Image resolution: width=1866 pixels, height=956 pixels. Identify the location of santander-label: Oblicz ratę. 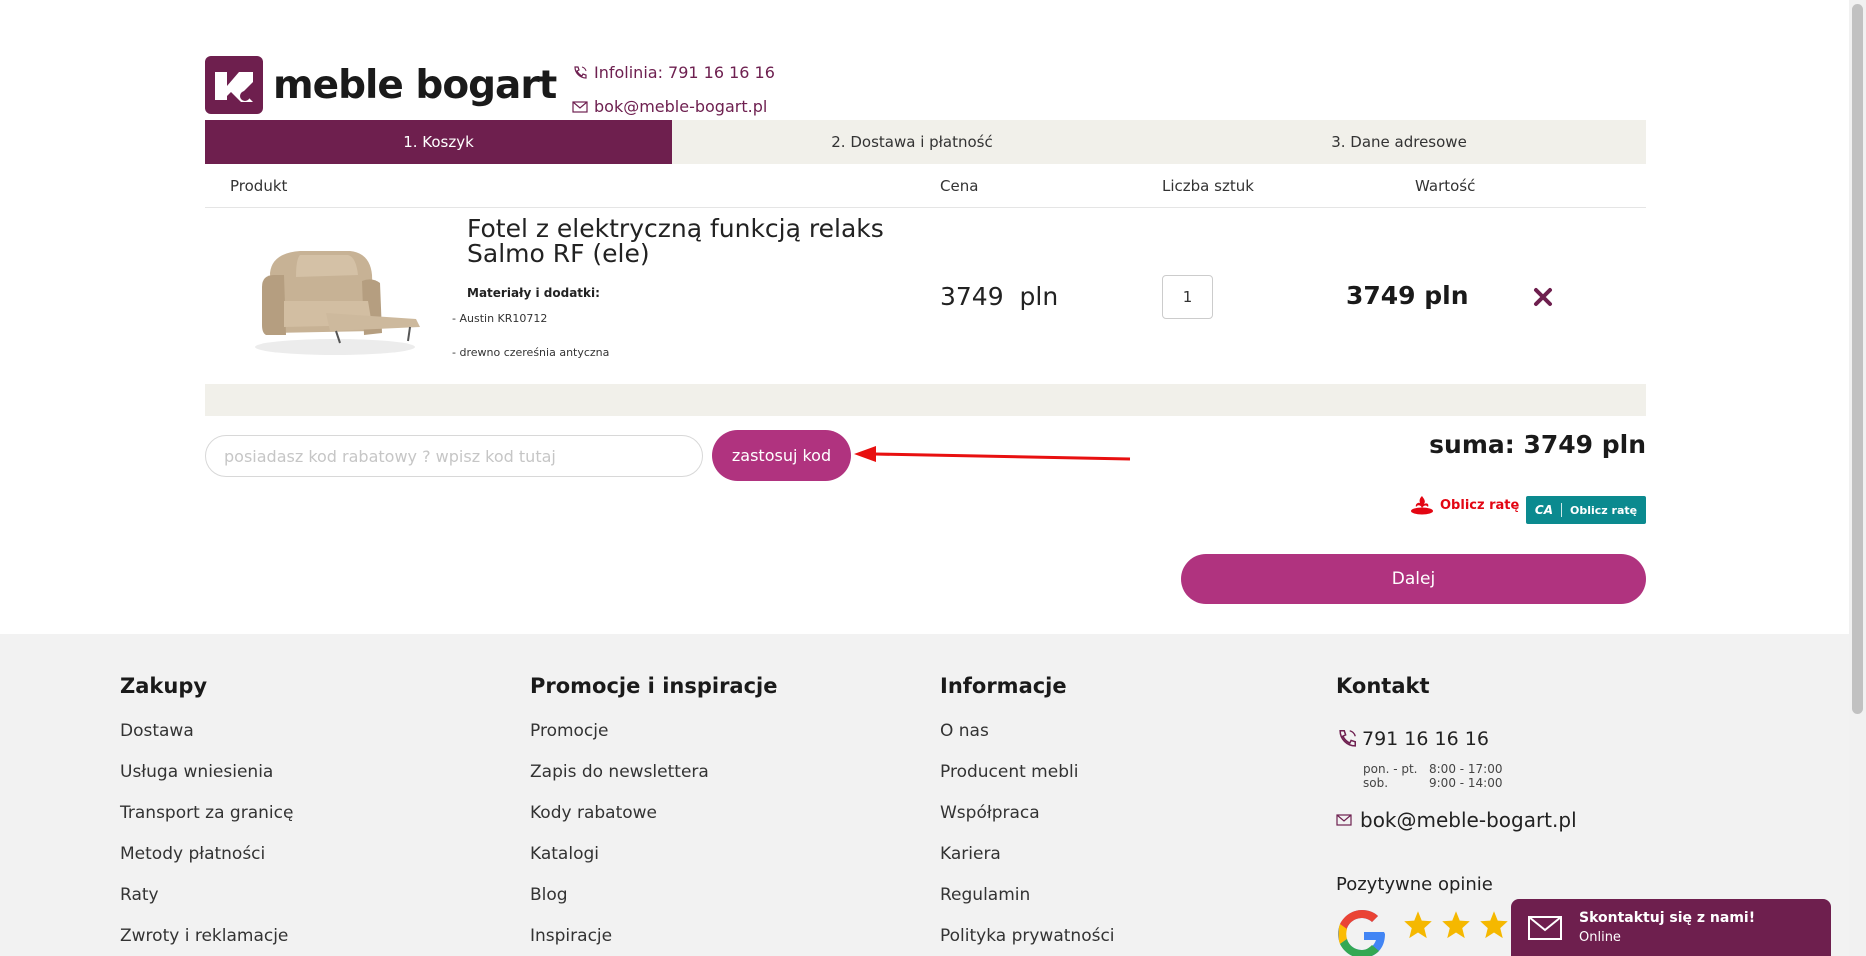
(1480, 505).